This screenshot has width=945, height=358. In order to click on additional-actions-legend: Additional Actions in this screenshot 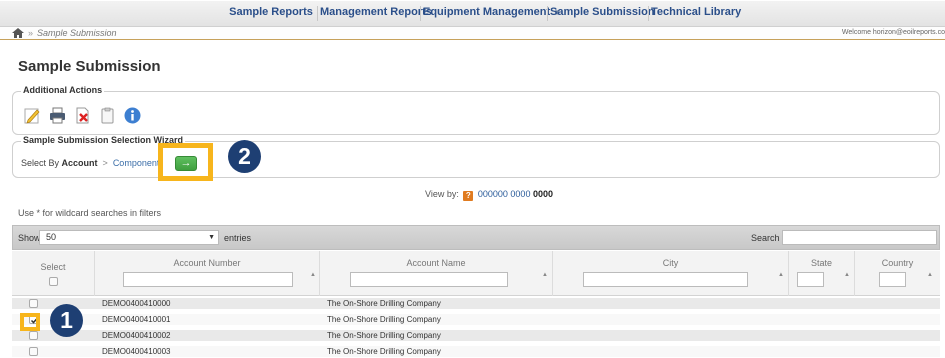, I will do `click(63, 90)`.